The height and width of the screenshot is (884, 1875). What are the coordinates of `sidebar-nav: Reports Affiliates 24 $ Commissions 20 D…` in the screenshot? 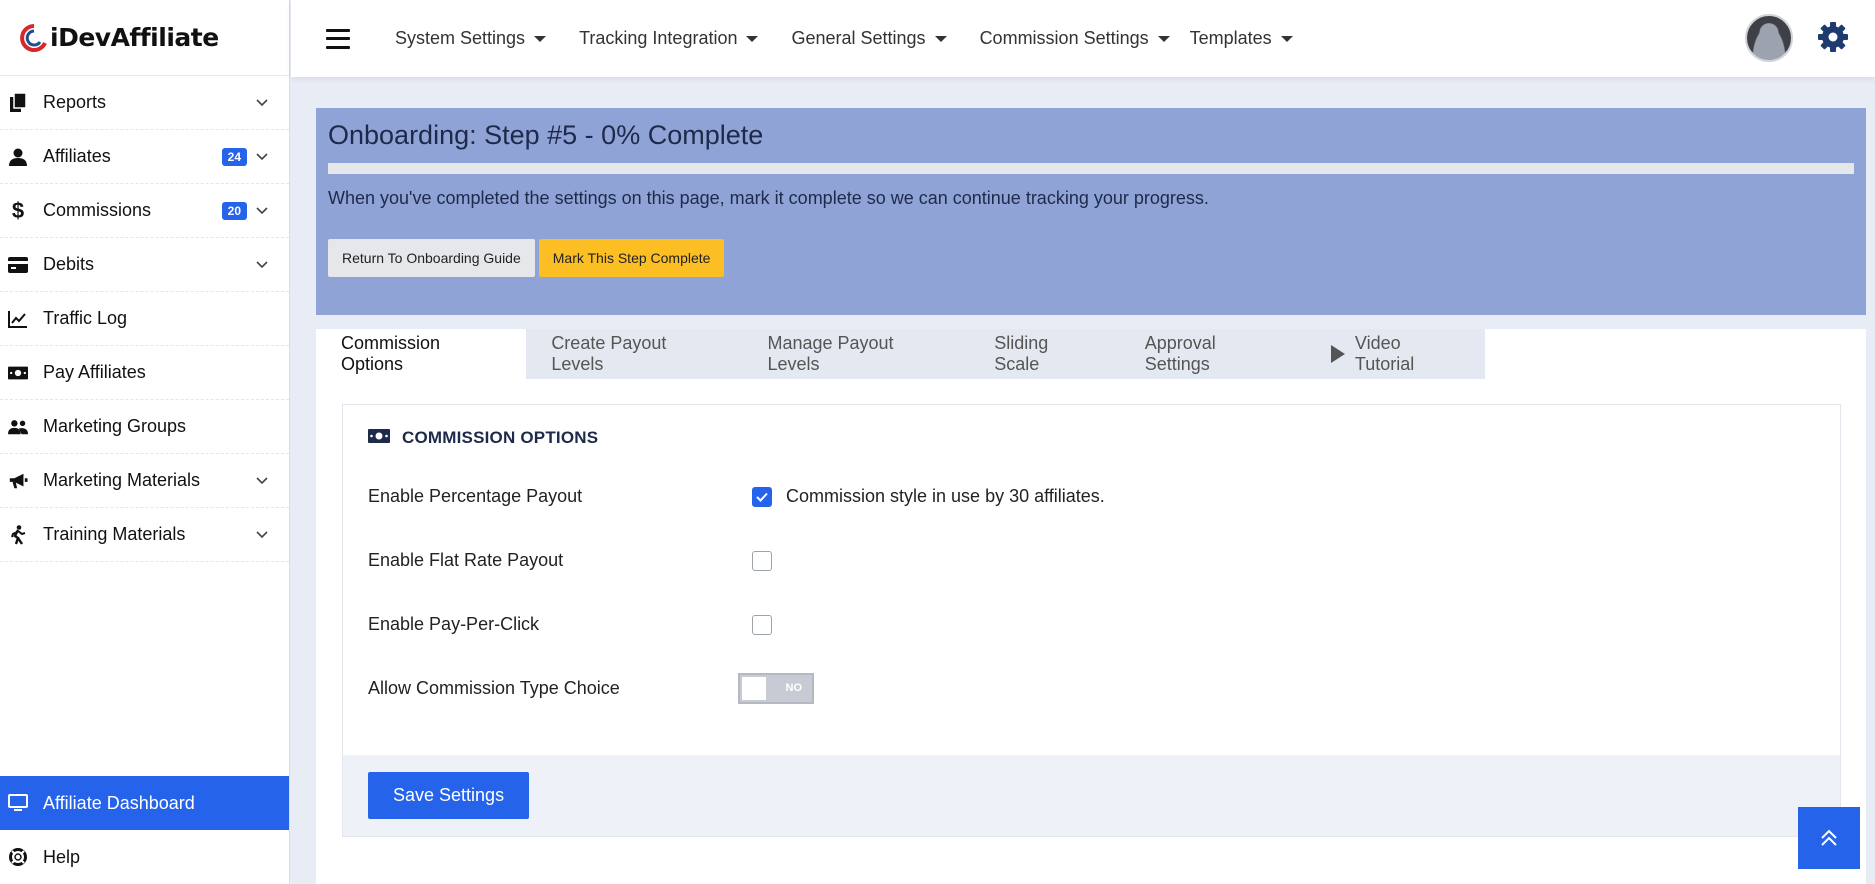 It's located at (144, 319).